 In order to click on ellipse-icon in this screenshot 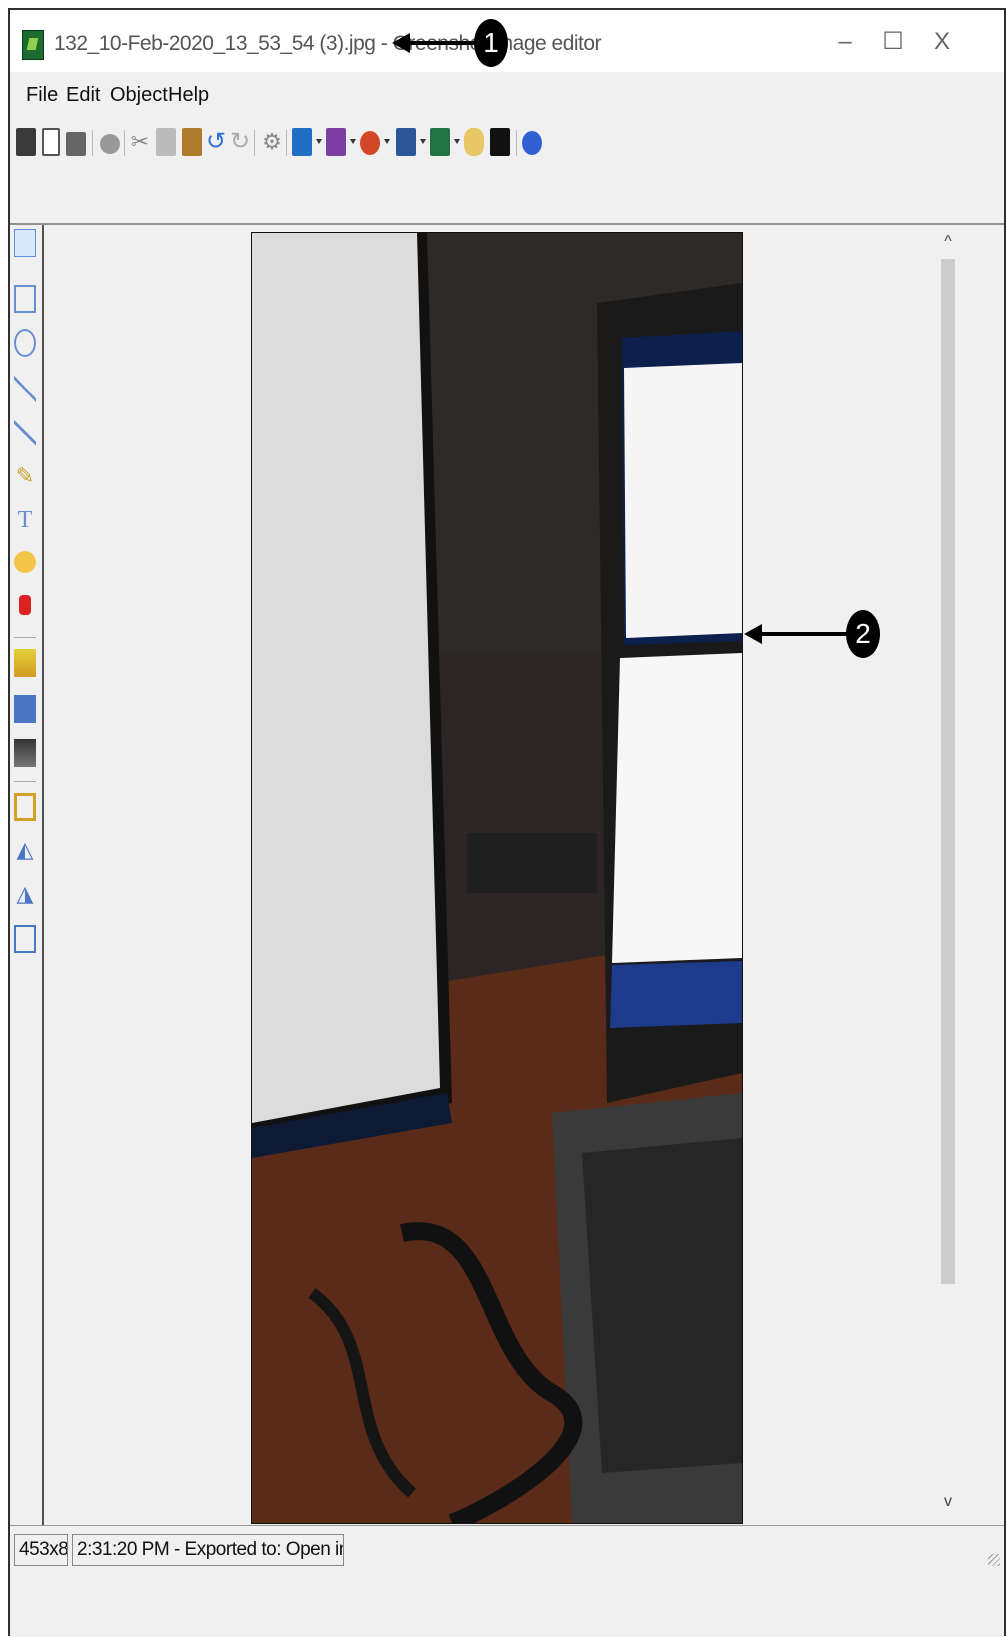, I will do `click(25, 343)`.